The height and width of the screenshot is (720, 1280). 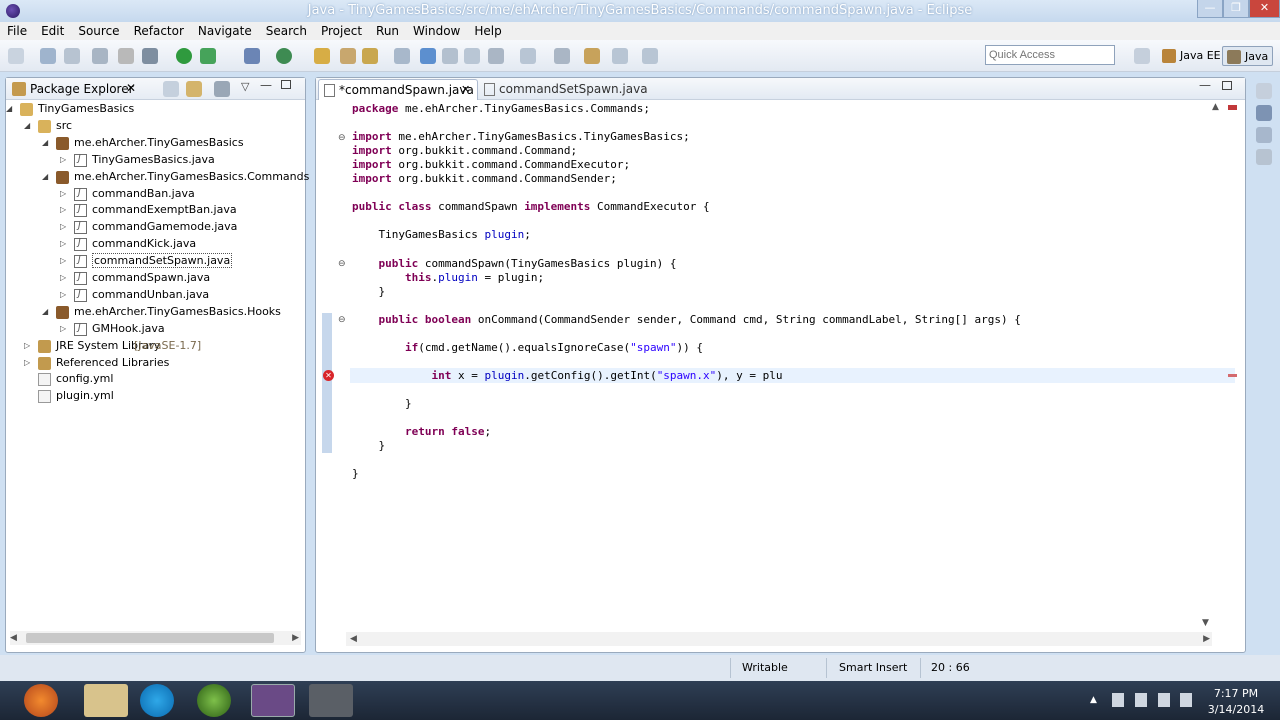 What do you see at coordinates (370, 56) in the screenshot?
I see `search-icon` at bounding box center [370, 56].